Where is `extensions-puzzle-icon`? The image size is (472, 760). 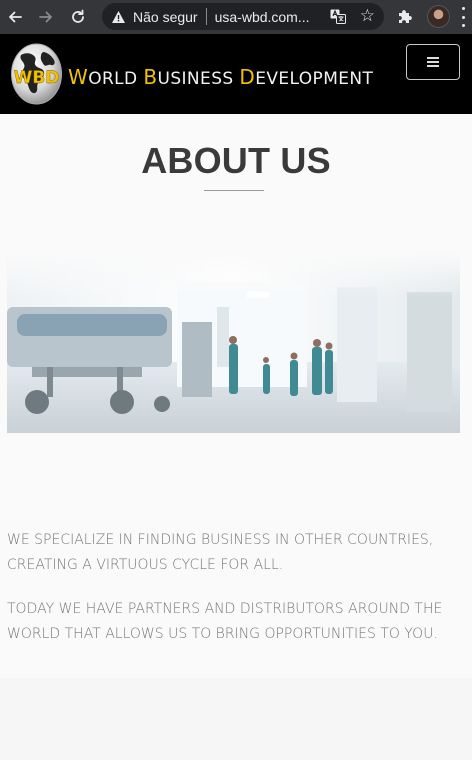 extensions-puzzle-icon is located at coordinates (405, 17).